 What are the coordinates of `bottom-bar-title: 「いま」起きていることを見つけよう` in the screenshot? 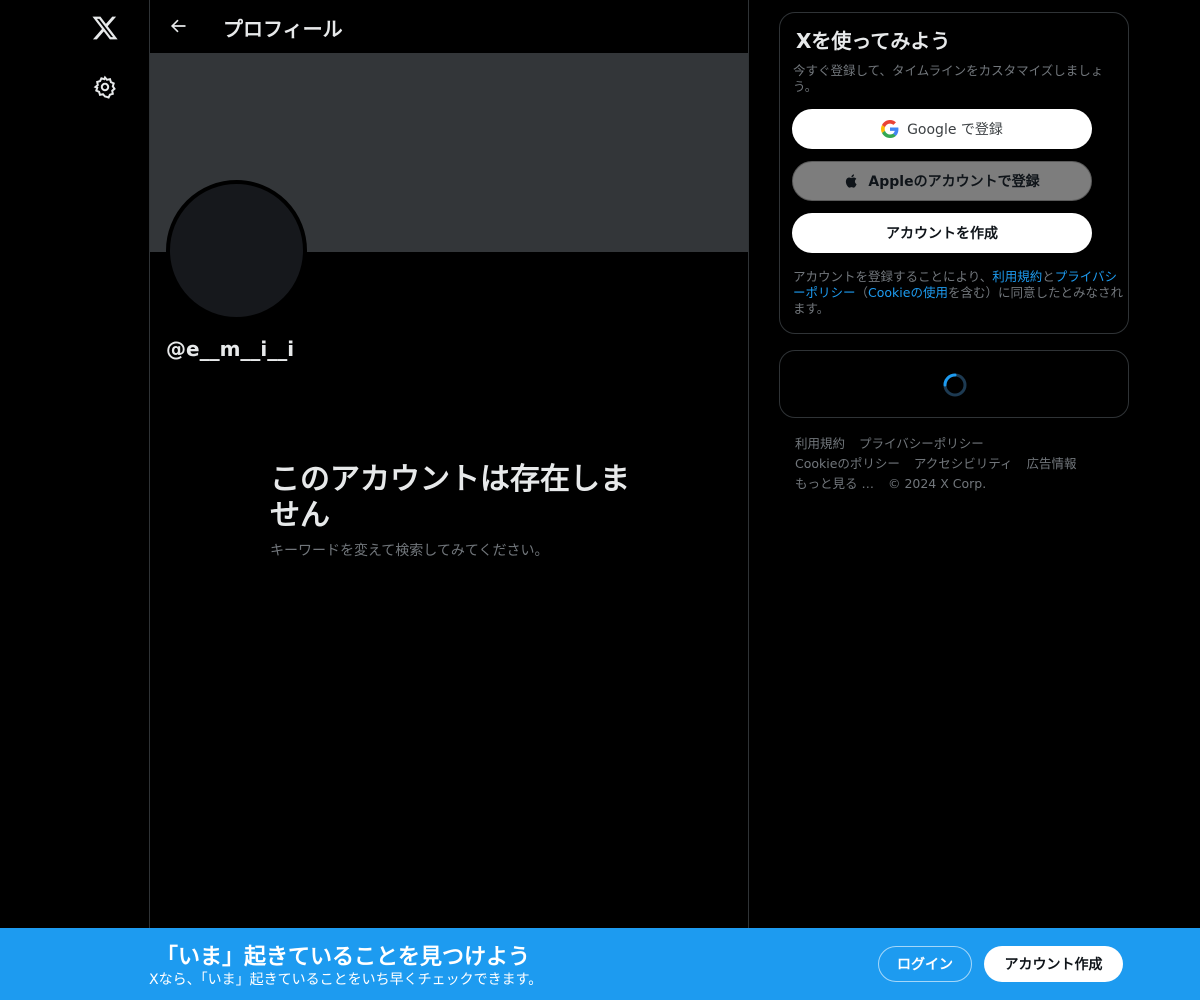 It's located at (343, 957).